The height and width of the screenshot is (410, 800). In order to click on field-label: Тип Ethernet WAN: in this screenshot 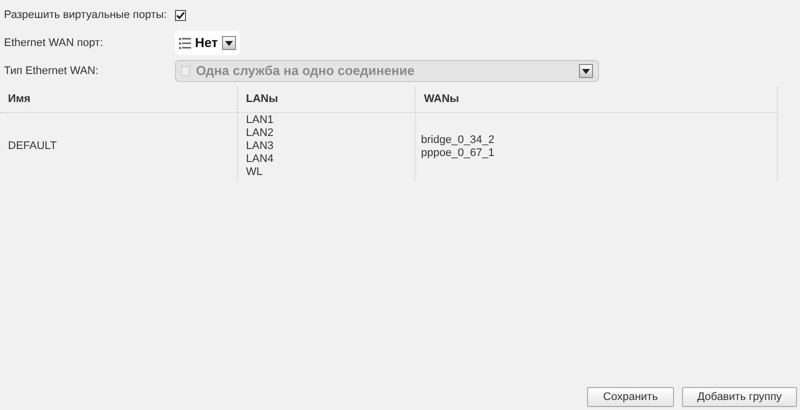, I will do `click(52, 71)`.